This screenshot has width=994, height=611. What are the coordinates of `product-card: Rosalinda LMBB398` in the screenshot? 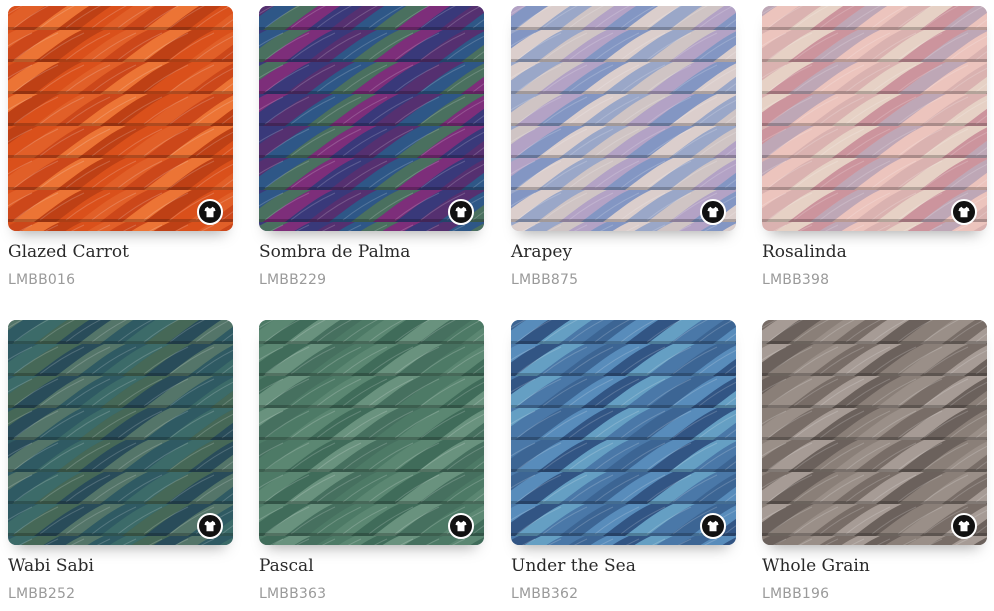 It's located at (874, 147).